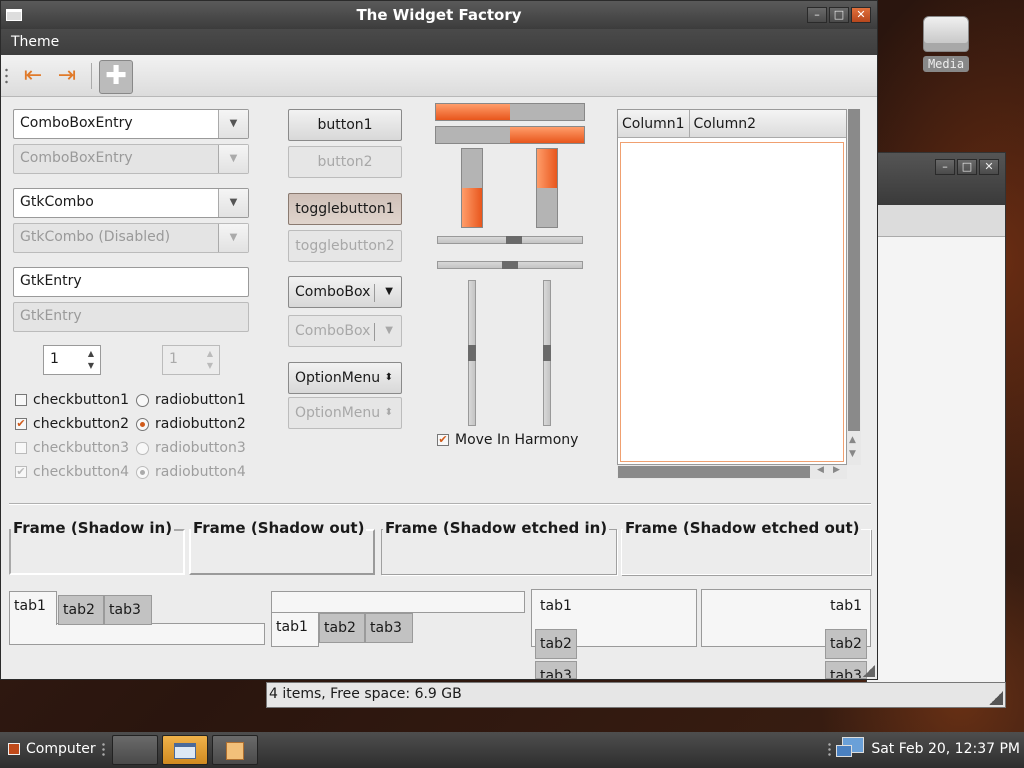 This screenshot has height=768, width=1024. I want to click on notebook1-page, so click(137, 634).